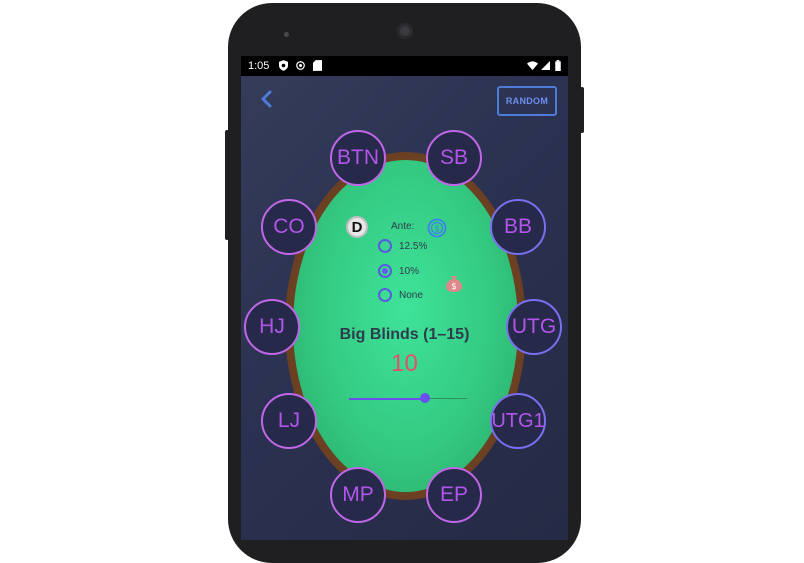 This screenshot has width=804, height=563. I want to click on seat-btn: BTN, so click(358, 158).